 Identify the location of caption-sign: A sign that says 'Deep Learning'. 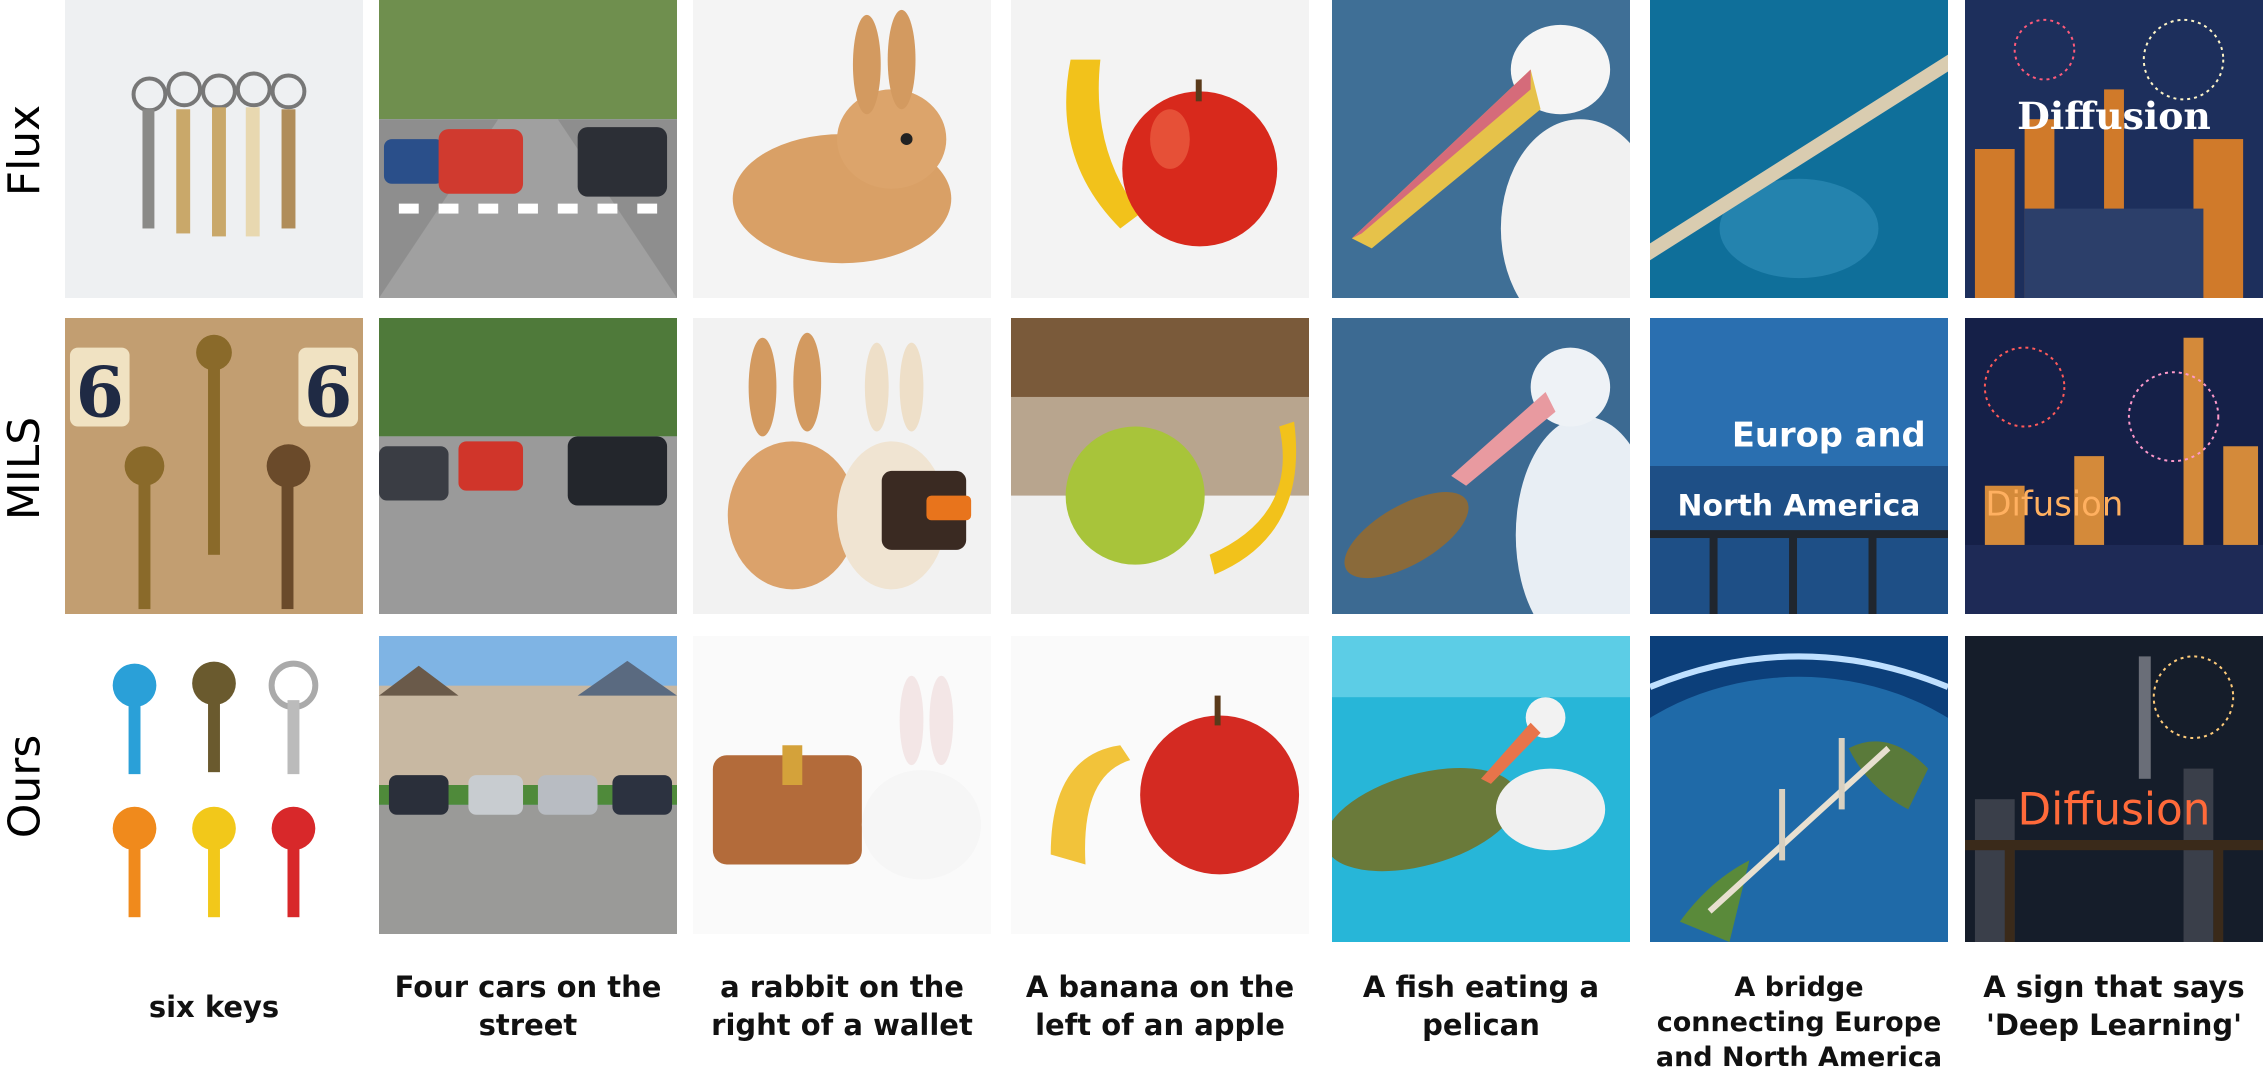
(2114, 1006).